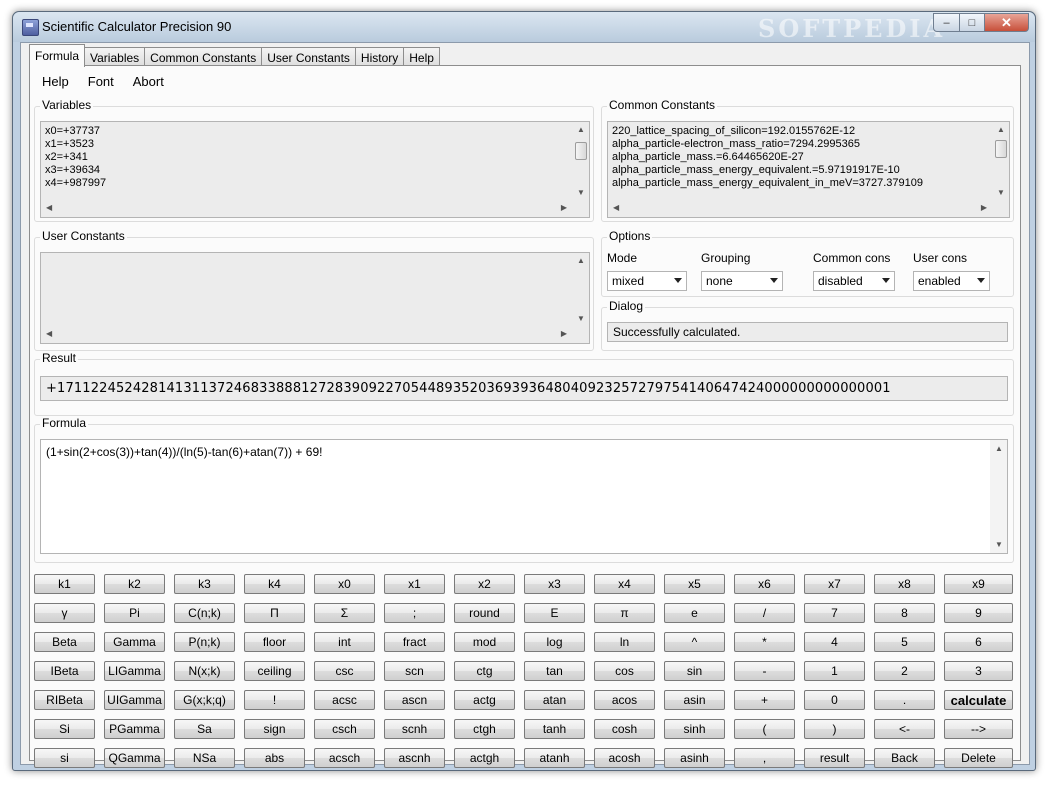  I want to click on key-back: Back, so click(904, 758).